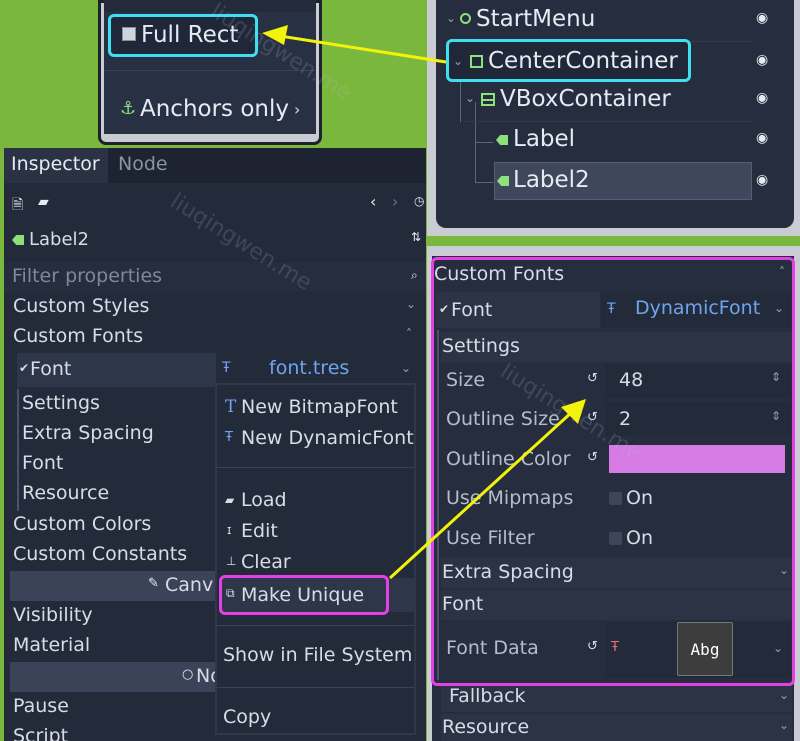 The width and height of the screenshot is (800, 741). Describe the element at coordinates (109, 616) in the screenshot. I see `visibility-section: Visibility` at that location.